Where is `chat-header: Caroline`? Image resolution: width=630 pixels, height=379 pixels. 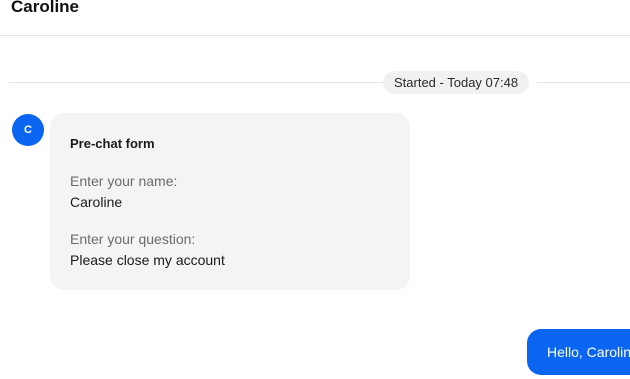 chat-header: Caroline is located at coordinates (315, 18).